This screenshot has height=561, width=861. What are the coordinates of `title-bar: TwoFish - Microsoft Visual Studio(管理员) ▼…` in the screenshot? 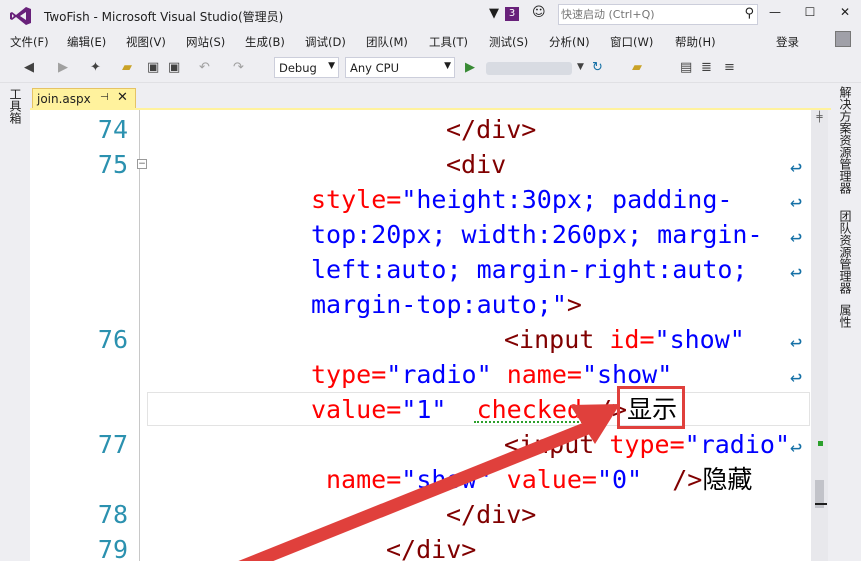 It's located at (430, 15).